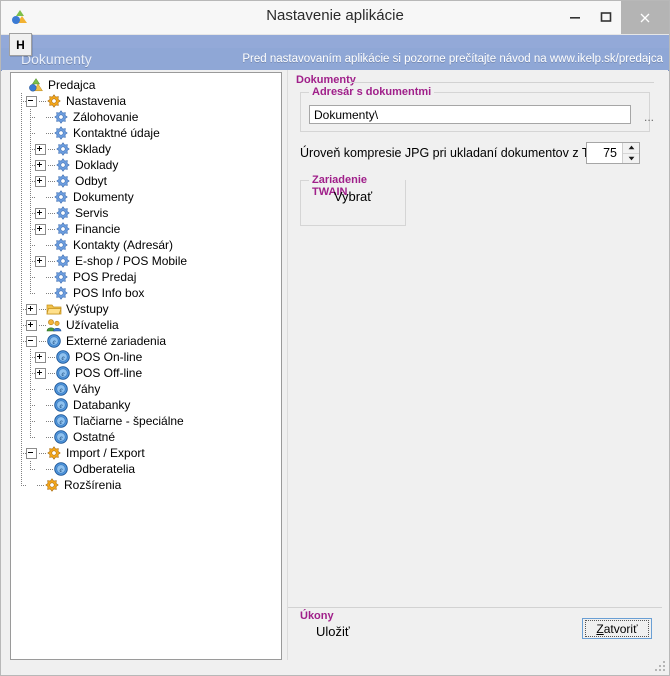  Describe the element at coordinates (502, 82) in the screenshot. I see `section-divider` at that location.